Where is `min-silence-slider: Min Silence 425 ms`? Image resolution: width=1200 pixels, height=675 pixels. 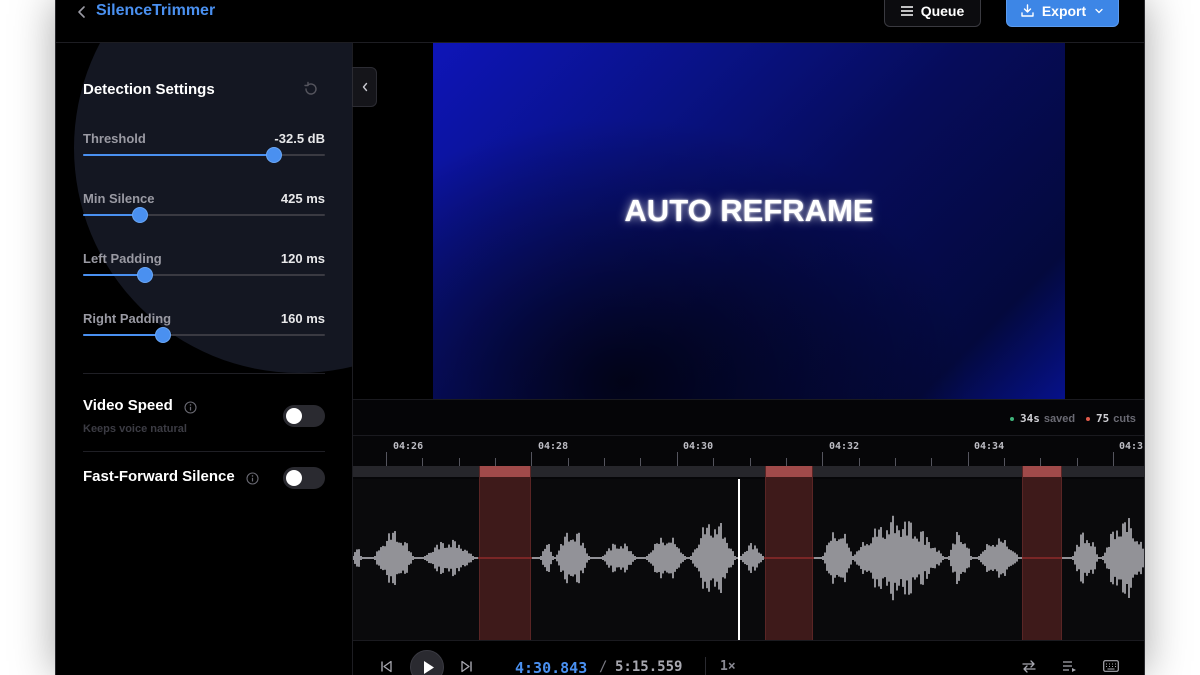 min-silence-slider: Min Silence 425 ms is located at coordinates (204, 211).